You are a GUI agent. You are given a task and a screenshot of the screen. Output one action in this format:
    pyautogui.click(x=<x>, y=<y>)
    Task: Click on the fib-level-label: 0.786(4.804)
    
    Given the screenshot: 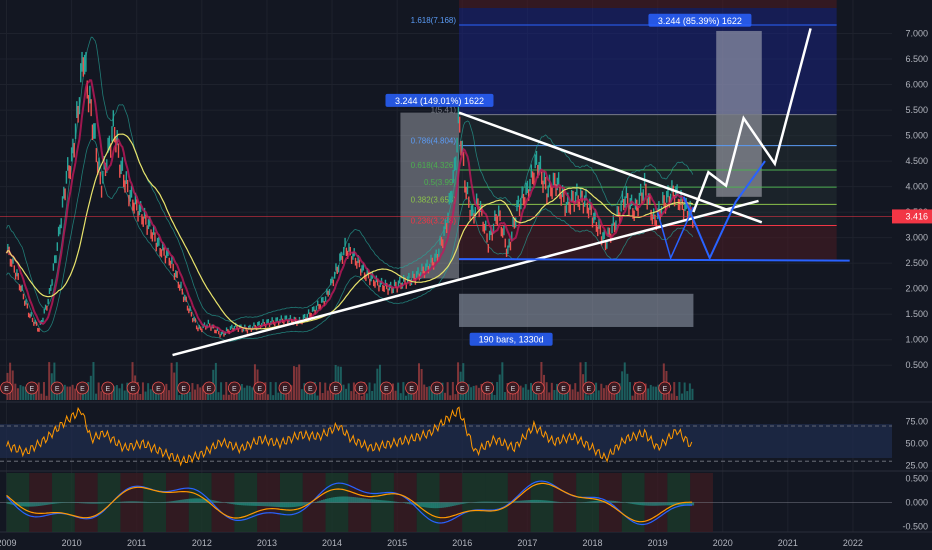 What is the action you would take?
    pyautogui.click(x=434, y=141)
    